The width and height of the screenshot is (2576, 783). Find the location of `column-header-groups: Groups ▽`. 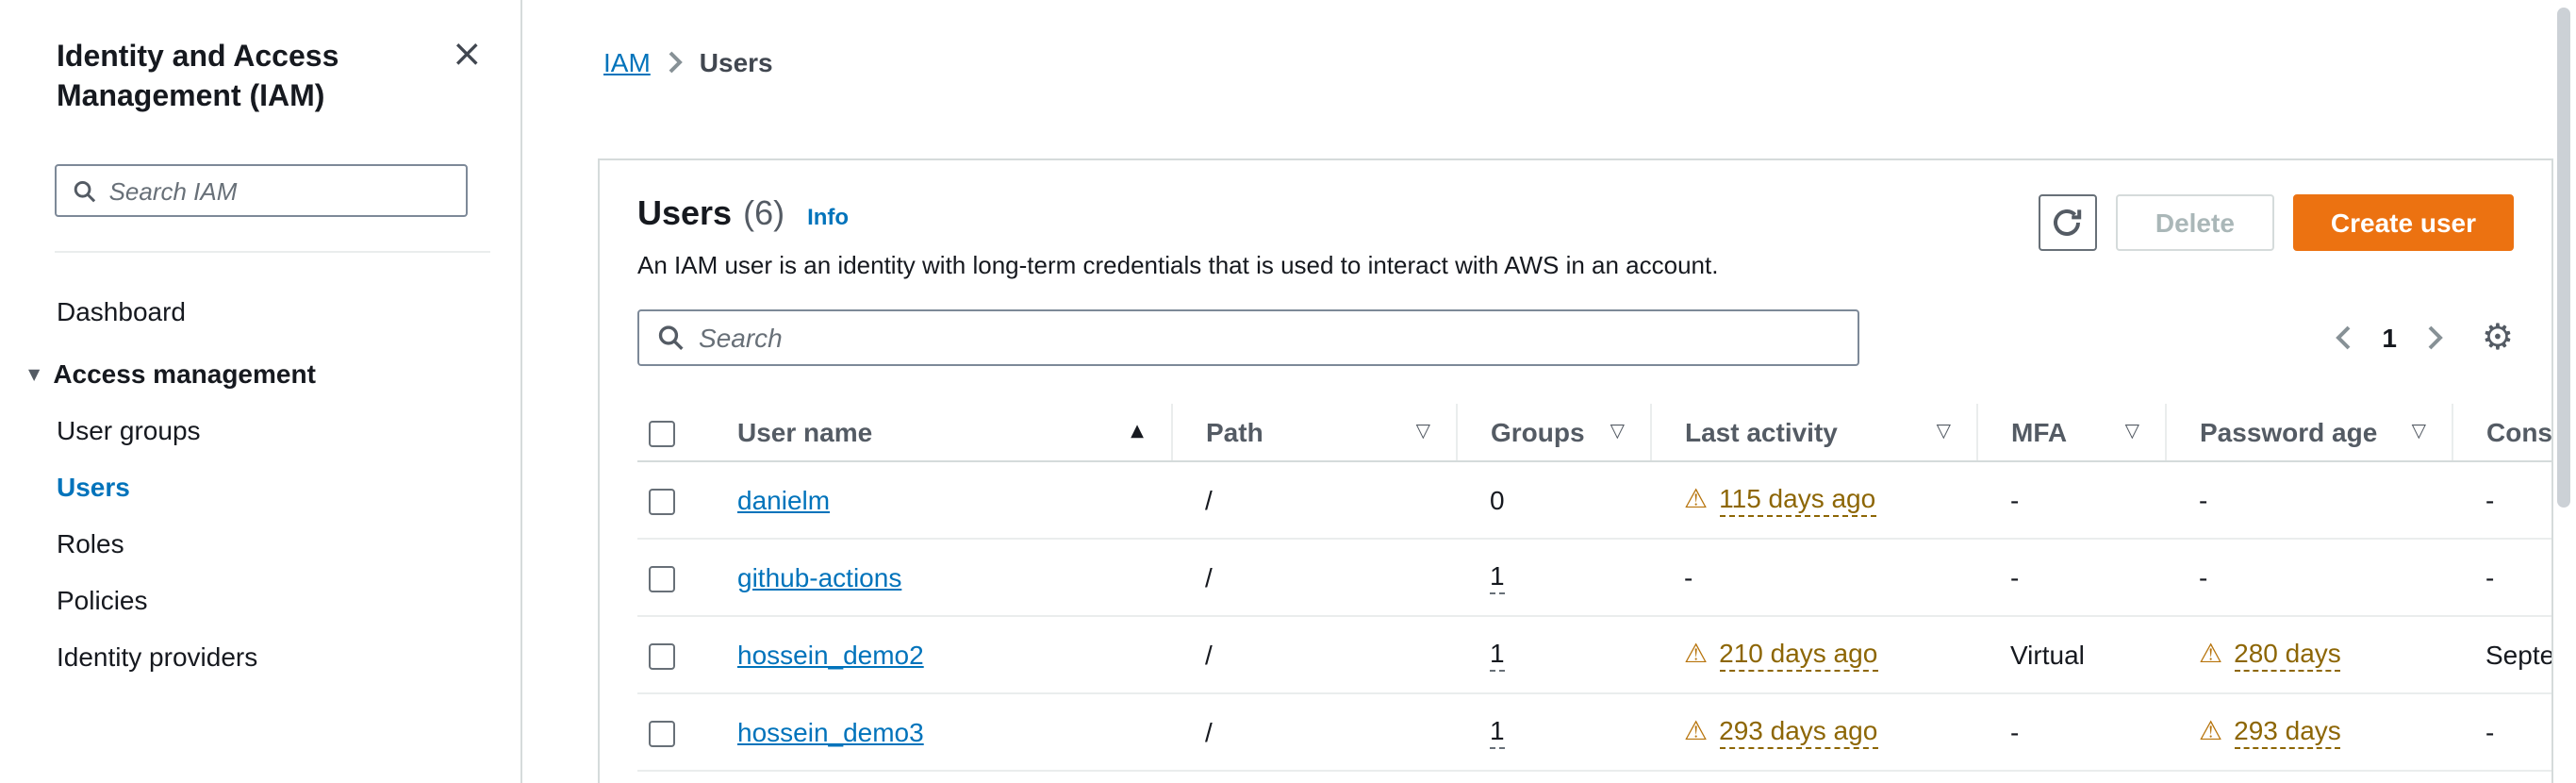

column-header-groups: Groups ▽ is located at coordinates (1552, 432).